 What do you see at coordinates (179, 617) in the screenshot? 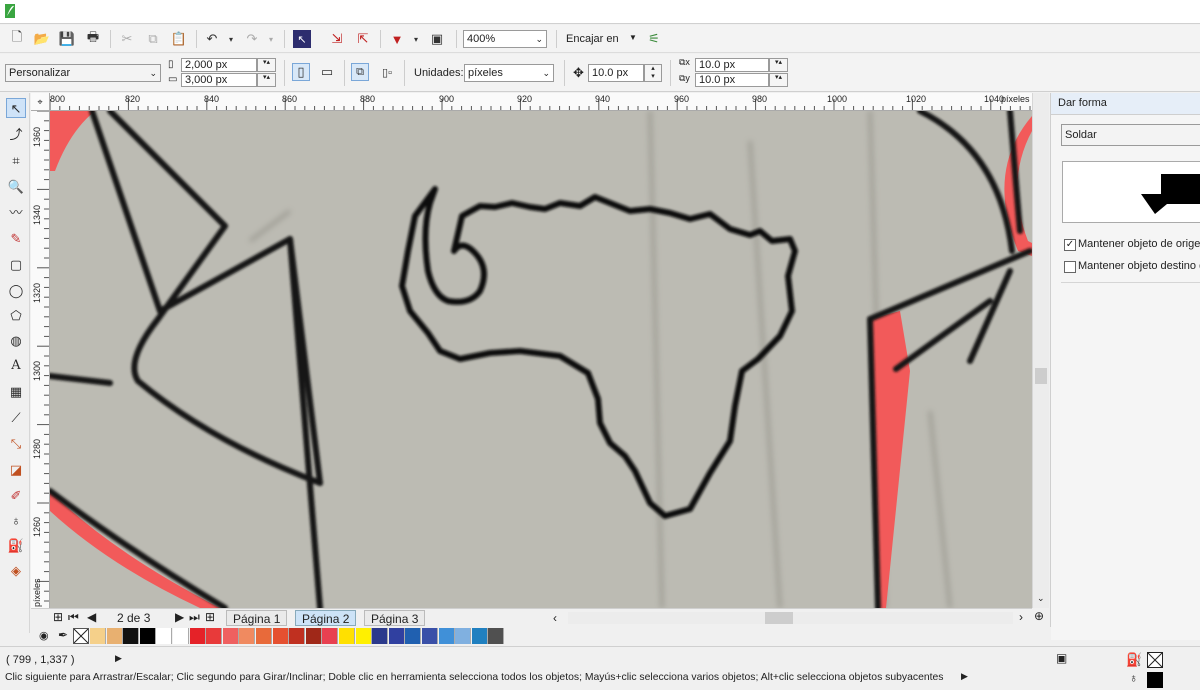
I see `next-page-icon: ▶` at bounding box center [179, 617].